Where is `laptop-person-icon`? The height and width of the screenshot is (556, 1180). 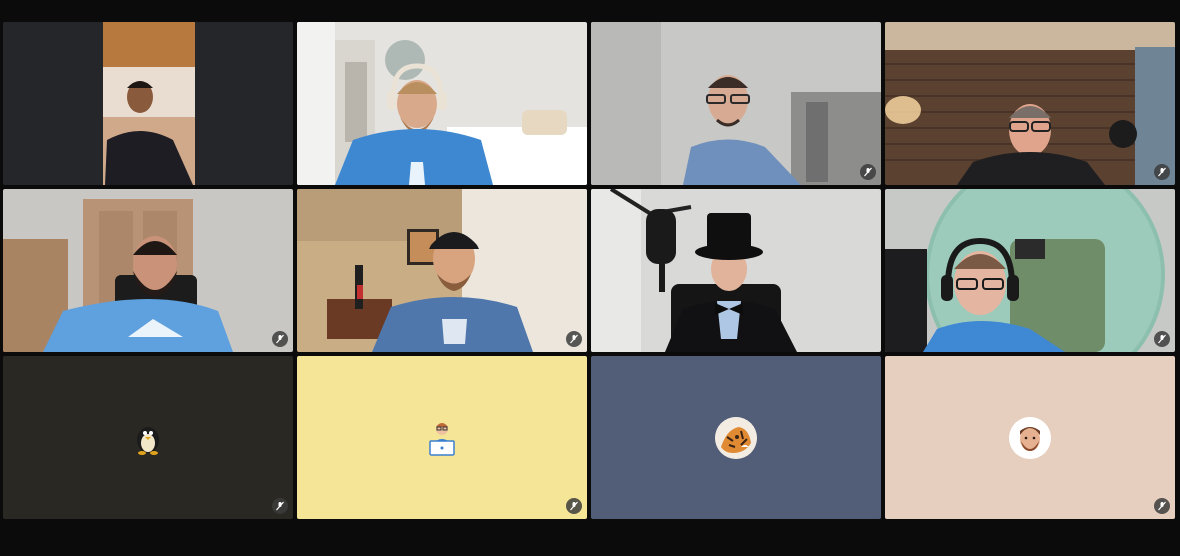 laptop-person-icon is located at coordinates (442, 438).